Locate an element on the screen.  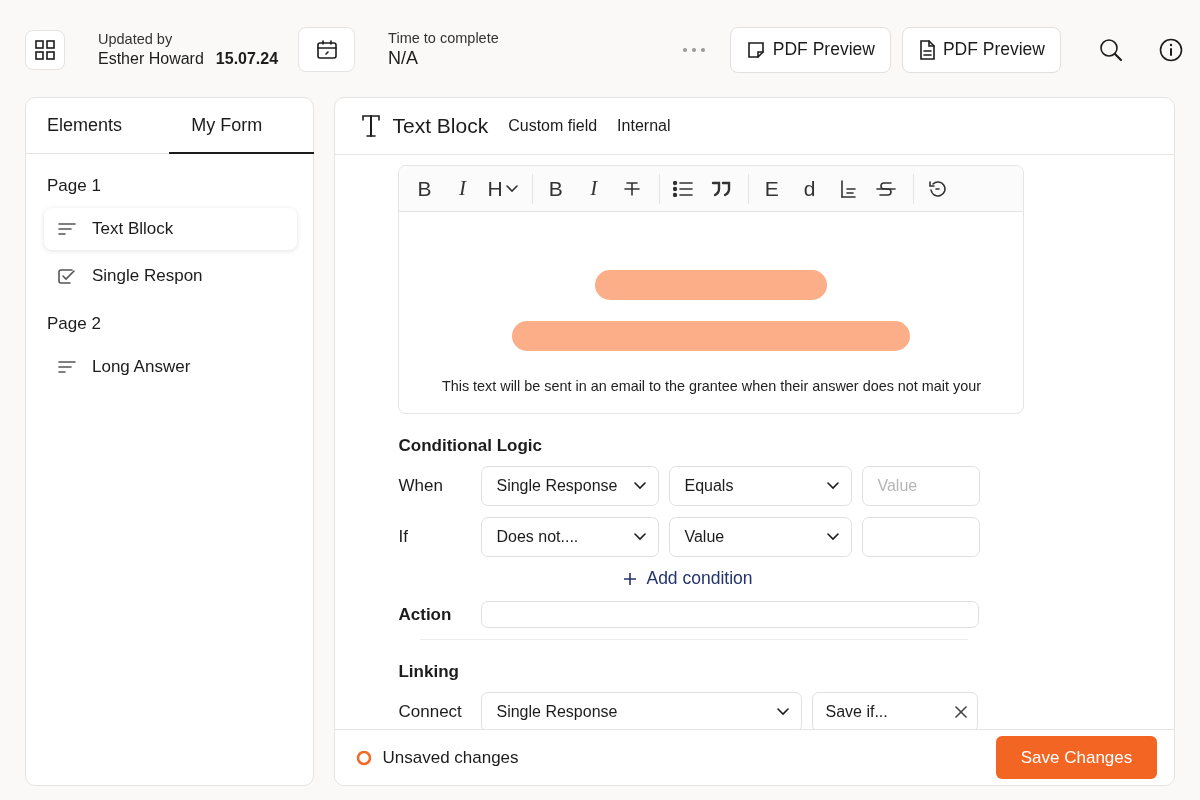
section-heading: Conditional Logic is located at coordinates (471, 446).